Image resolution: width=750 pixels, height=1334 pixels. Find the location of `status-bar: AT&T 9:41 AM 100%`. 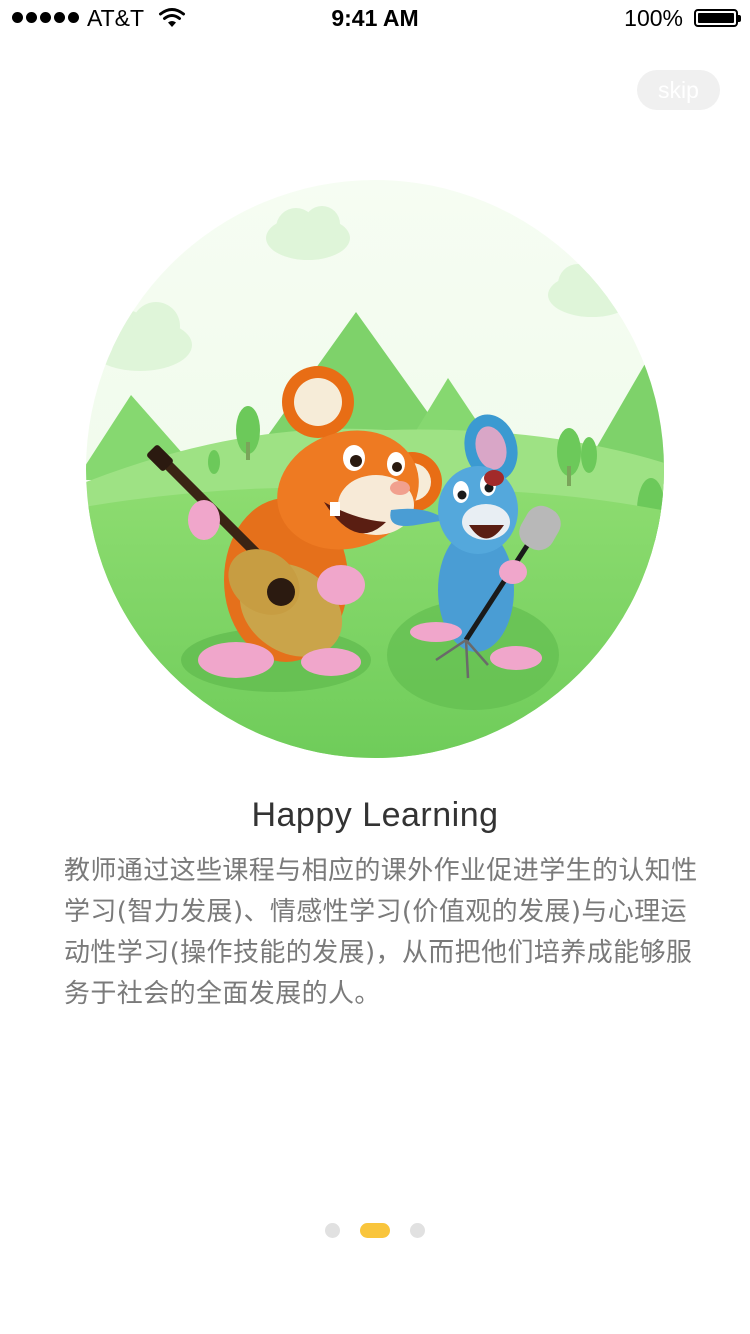

status-bar: AT&T 9:41 AM 100% is located at coordinates (375, 20).